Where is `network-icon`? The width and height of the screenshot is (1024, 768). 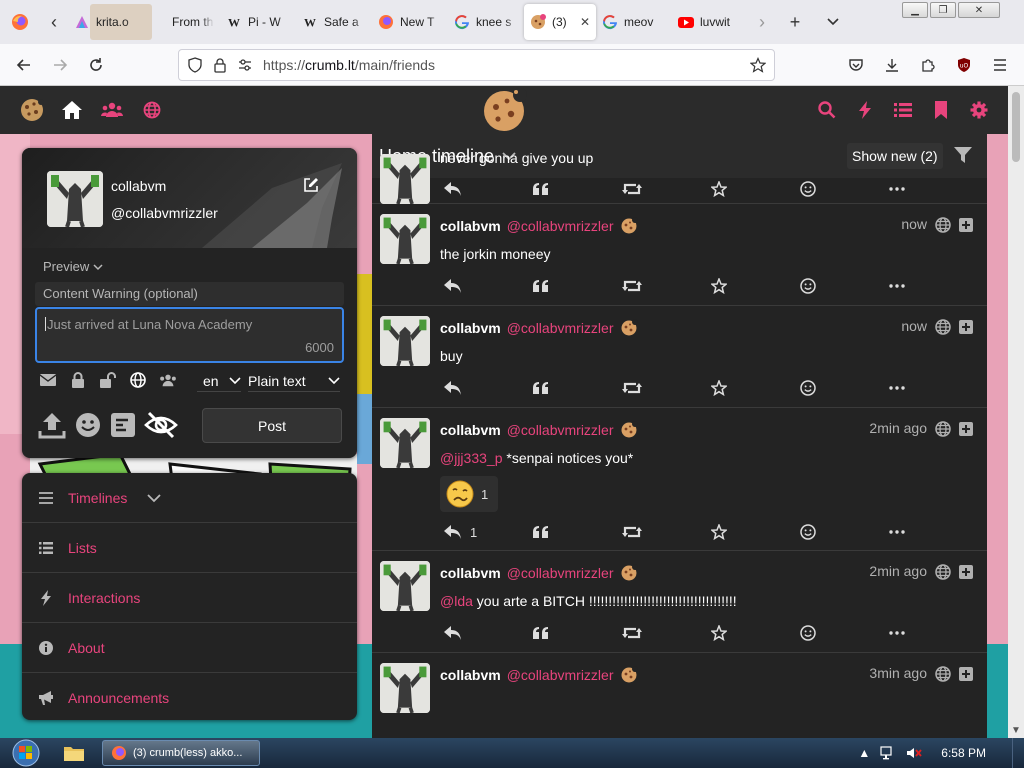
network-icon is located at coordinates (888, 753).